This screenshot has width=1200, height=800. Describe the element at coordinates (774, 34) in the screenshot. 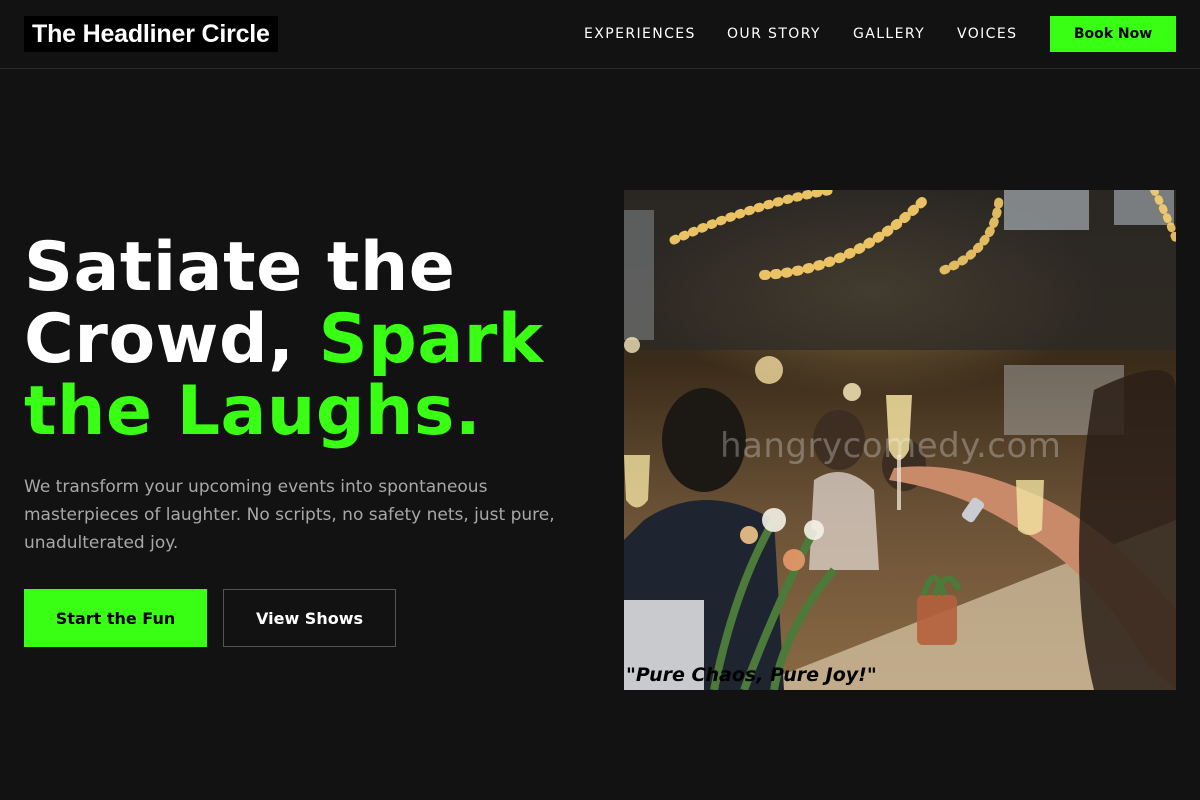

I see `nav-link-our-story: OUR STORY` at that location.